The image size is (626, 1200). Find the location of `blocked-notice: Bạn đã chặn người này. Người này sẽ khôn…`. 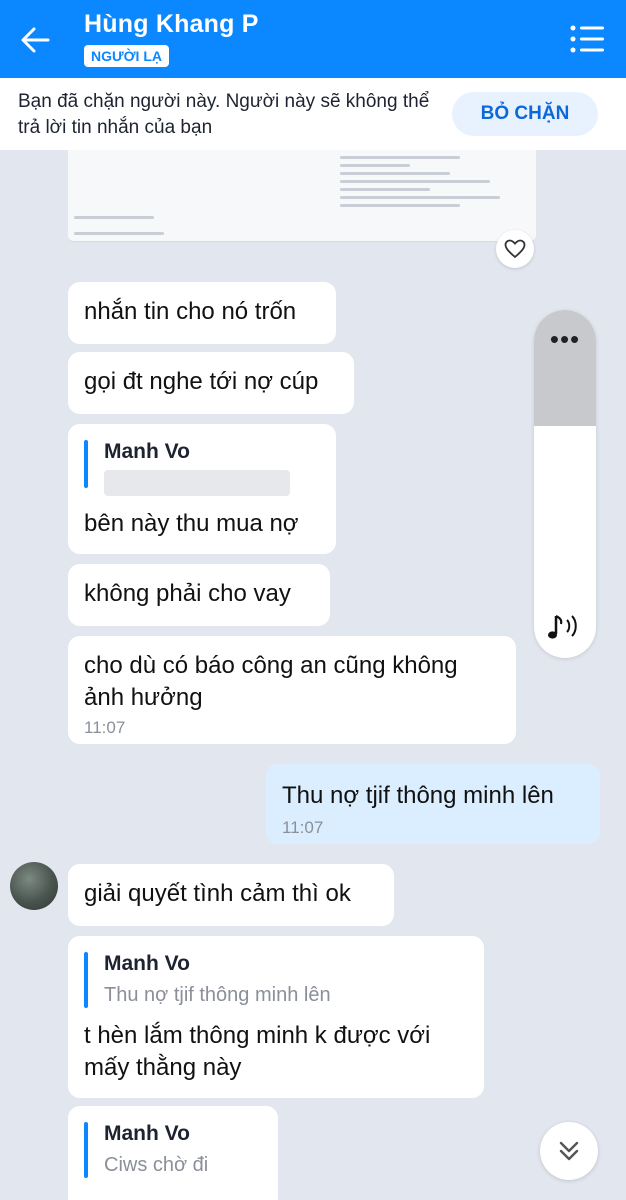

blocked-notice: Bạn đã chặn người này. Người này sẽ khôn… is located at coordinates (224, 114).